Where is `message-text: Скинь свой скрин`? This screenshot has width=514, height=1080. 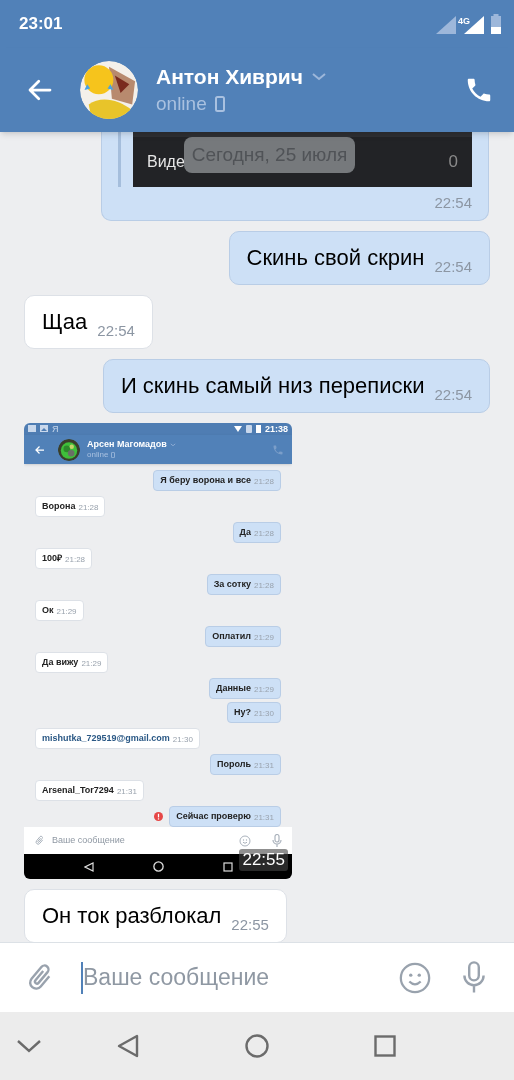 message-text: Скинь свой скрин is located at coordinates (335, 258).